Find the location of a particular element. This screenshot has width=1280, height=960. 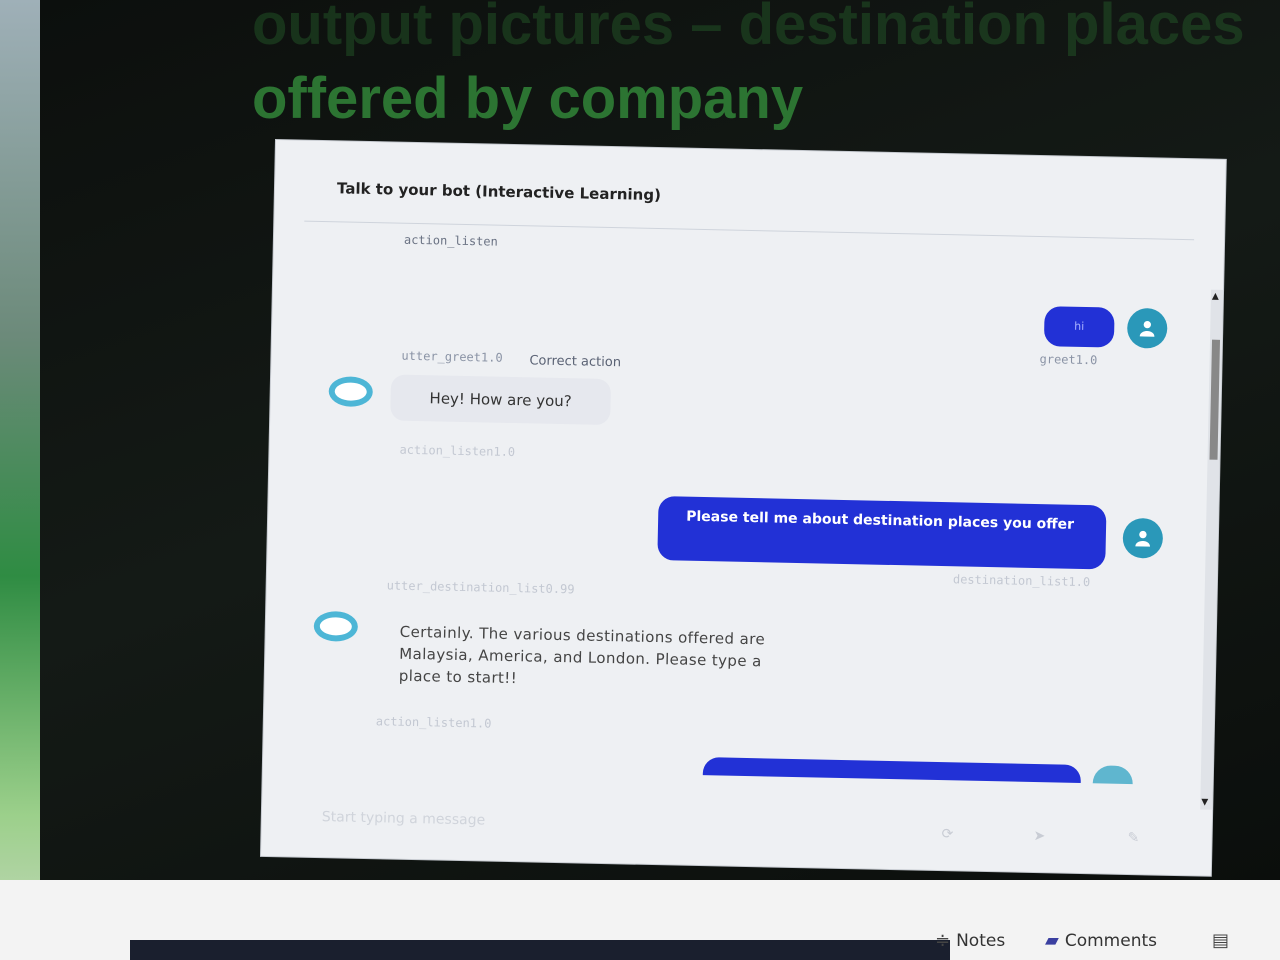

scroll-up-icon: ▲ is located at coordinates (1215, 297).